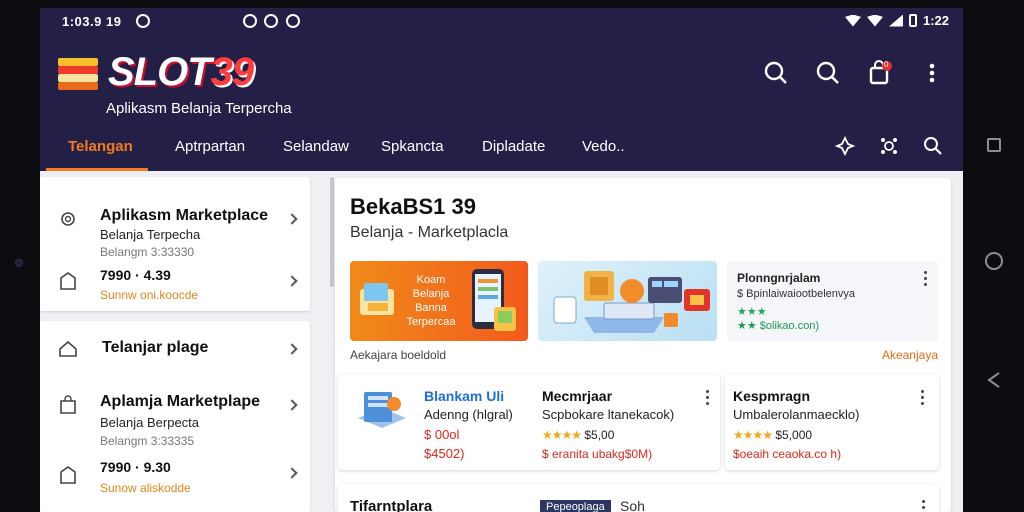 This screenshot has height=512, width=1024. I want to click on product-price: $5,00, so click(599, 435).